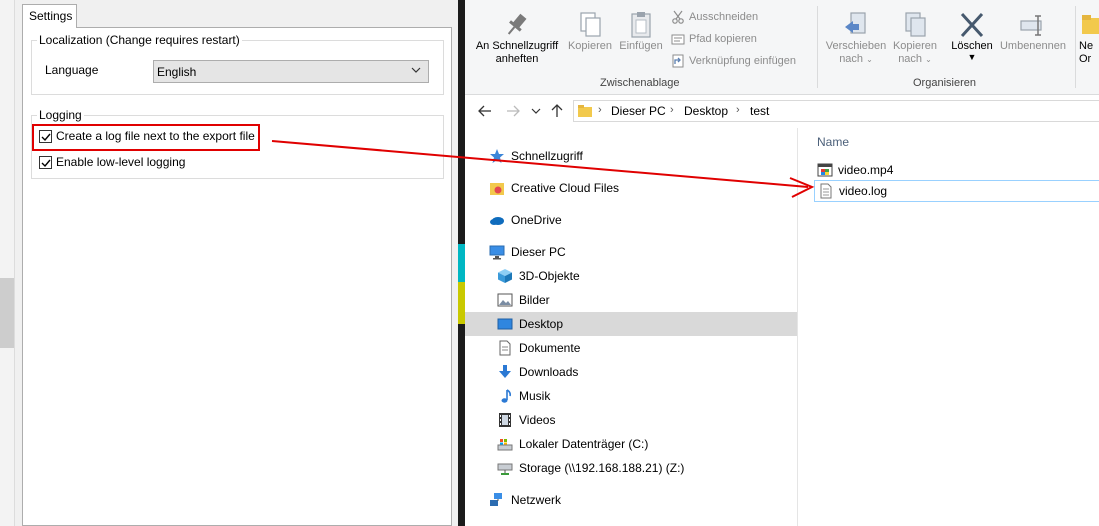  What do you see at coordinates (915, 38) in the screenshot?
I see `copy-to-button: Kopieren nach ⌄` at bounding box center [915, 38].